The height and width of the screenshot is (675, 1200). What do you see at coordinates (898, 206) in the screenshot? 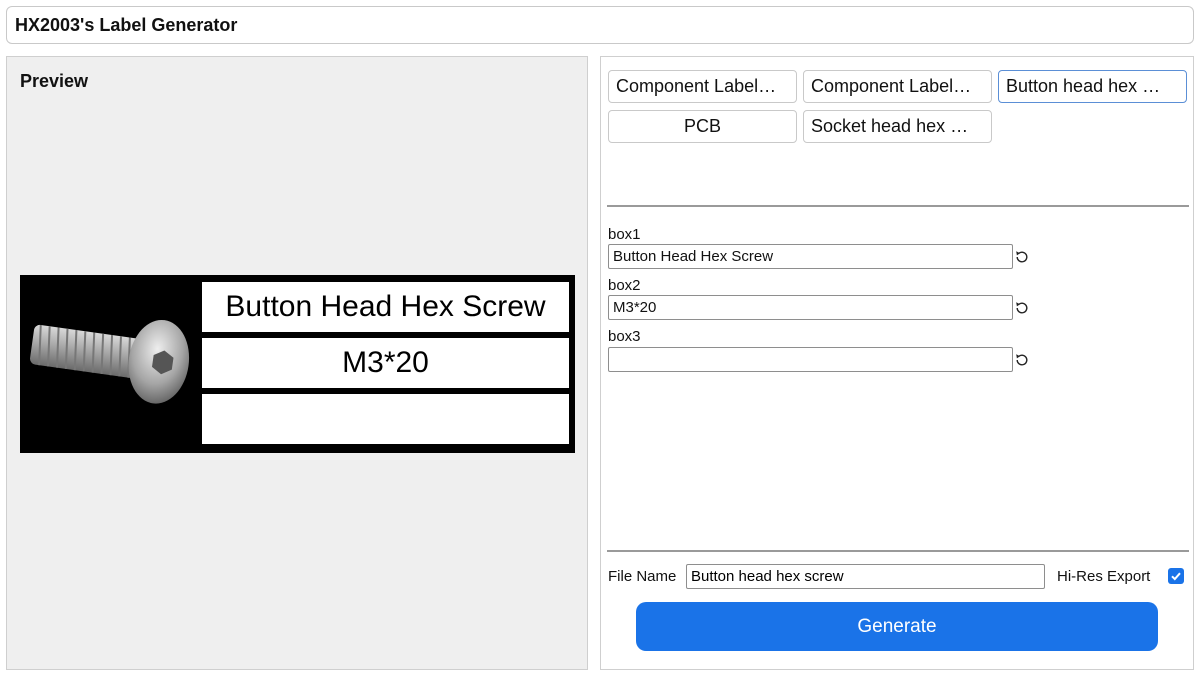
I see `divider-top` at bounding box center [898, 206].